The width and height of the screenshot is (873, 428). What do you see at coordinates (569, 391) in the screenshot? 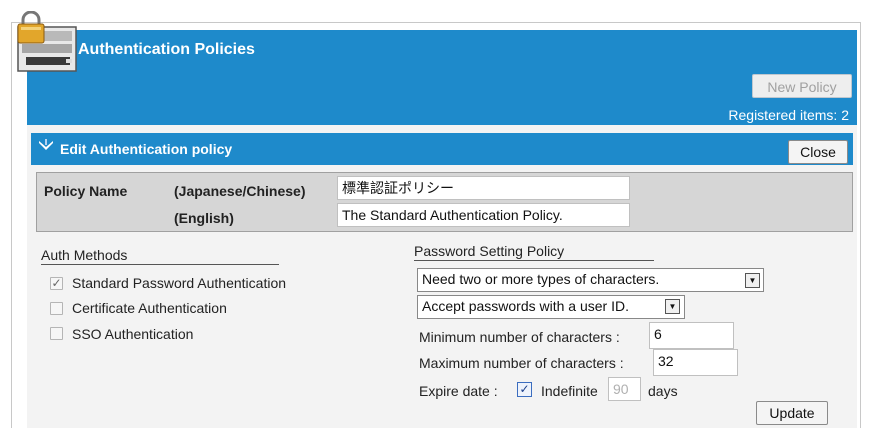
I see `indefinite-label: Indefinite` at bounding box center [569, 391].